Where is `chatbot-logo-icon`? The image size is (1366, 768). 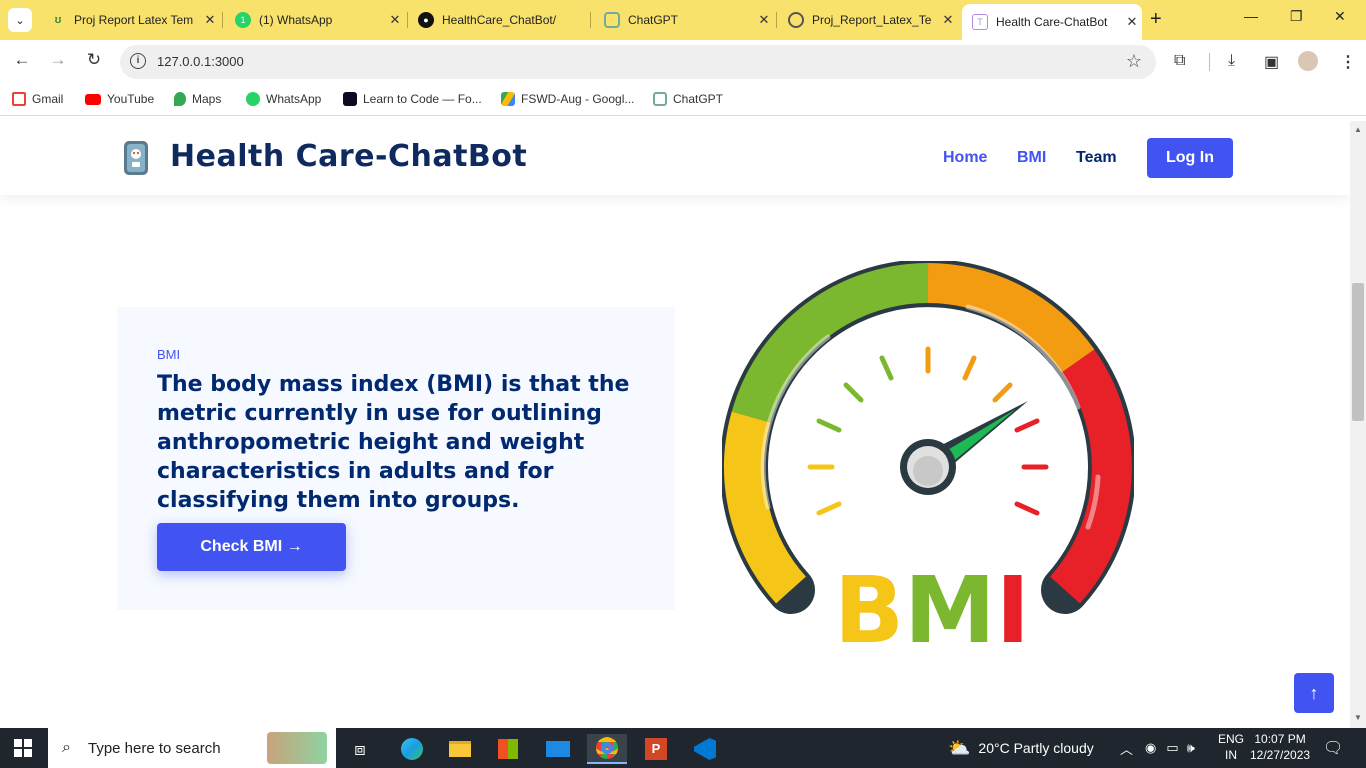
chatbot-logo-icon is located at coordinates (136, 158).